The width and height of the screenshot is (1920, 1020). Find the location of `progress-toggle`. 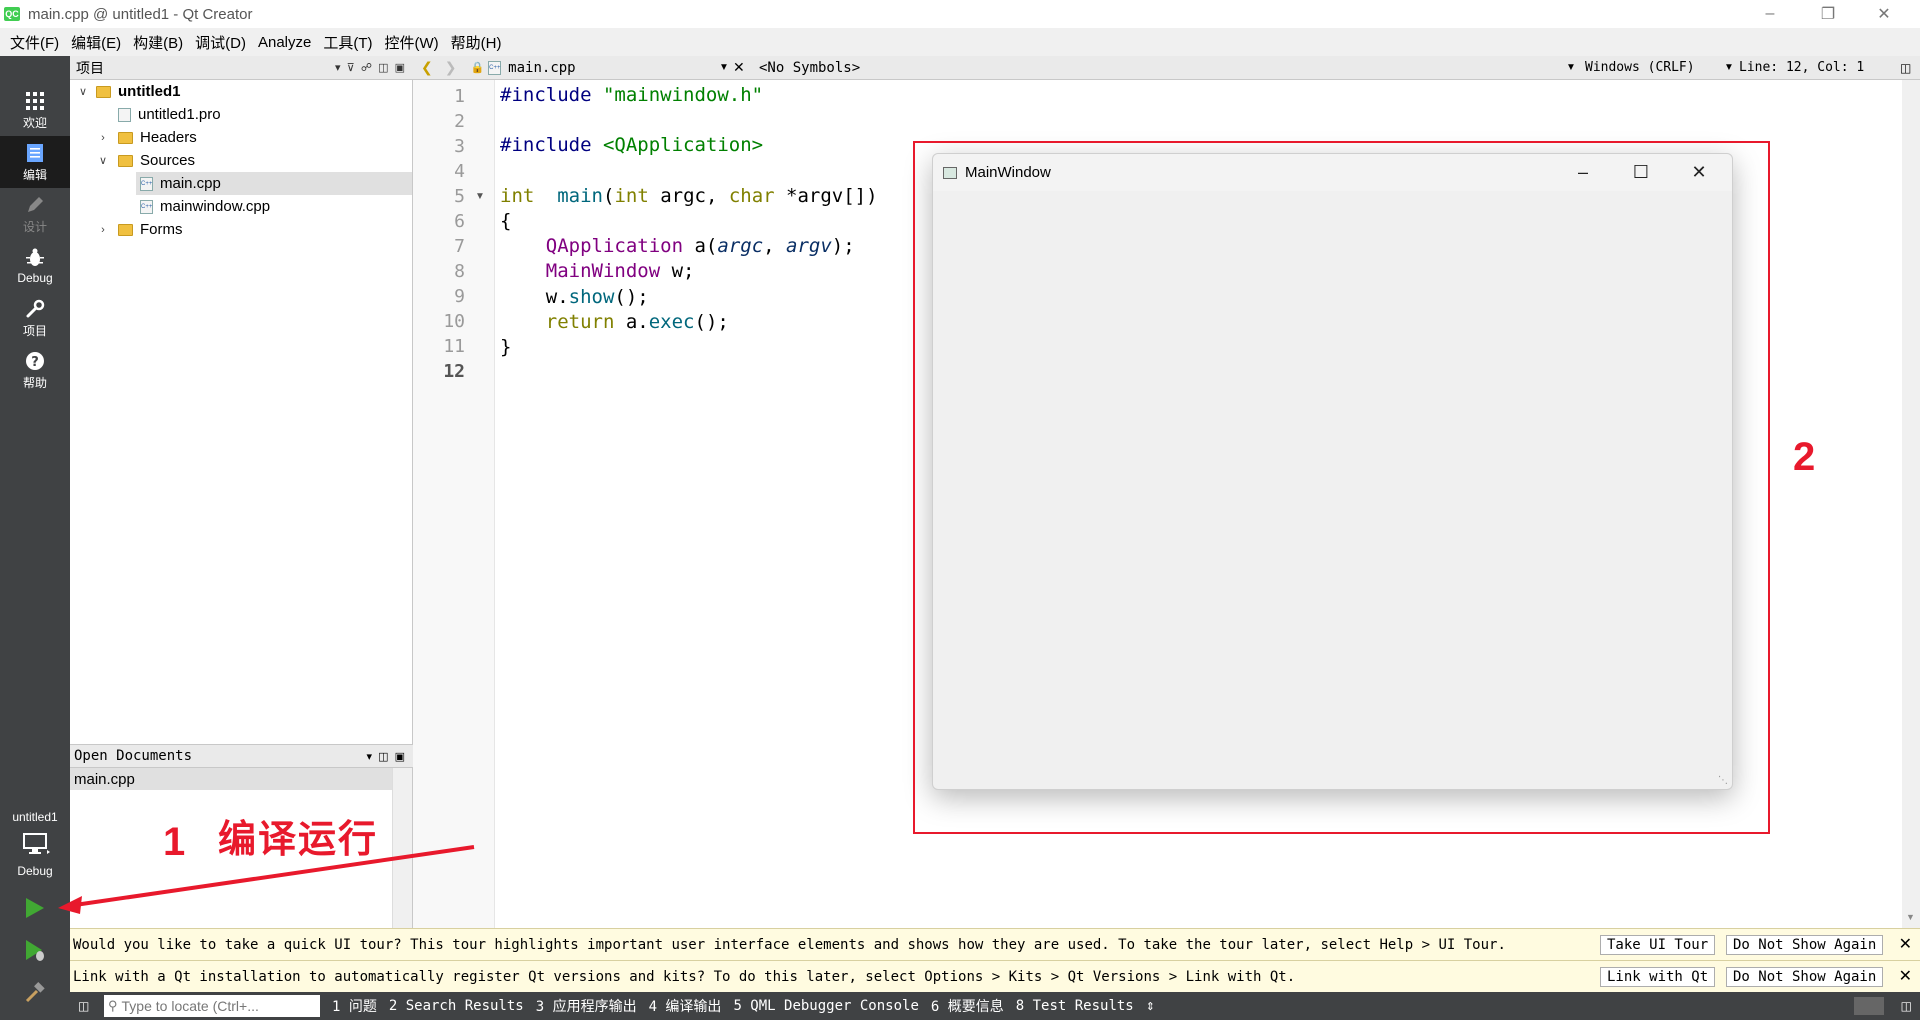

progress-toggle is located at coordinates (1869, 1006).